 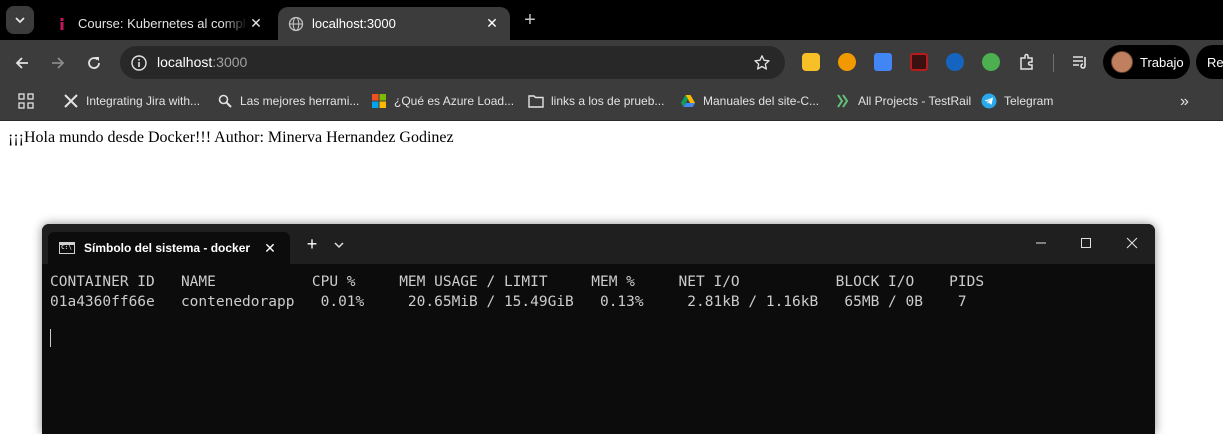 What do you see at coordinates (1162, 62) in the screenshot?
I see `profile-label: Trabajo` at bounding box center [1162, 62].